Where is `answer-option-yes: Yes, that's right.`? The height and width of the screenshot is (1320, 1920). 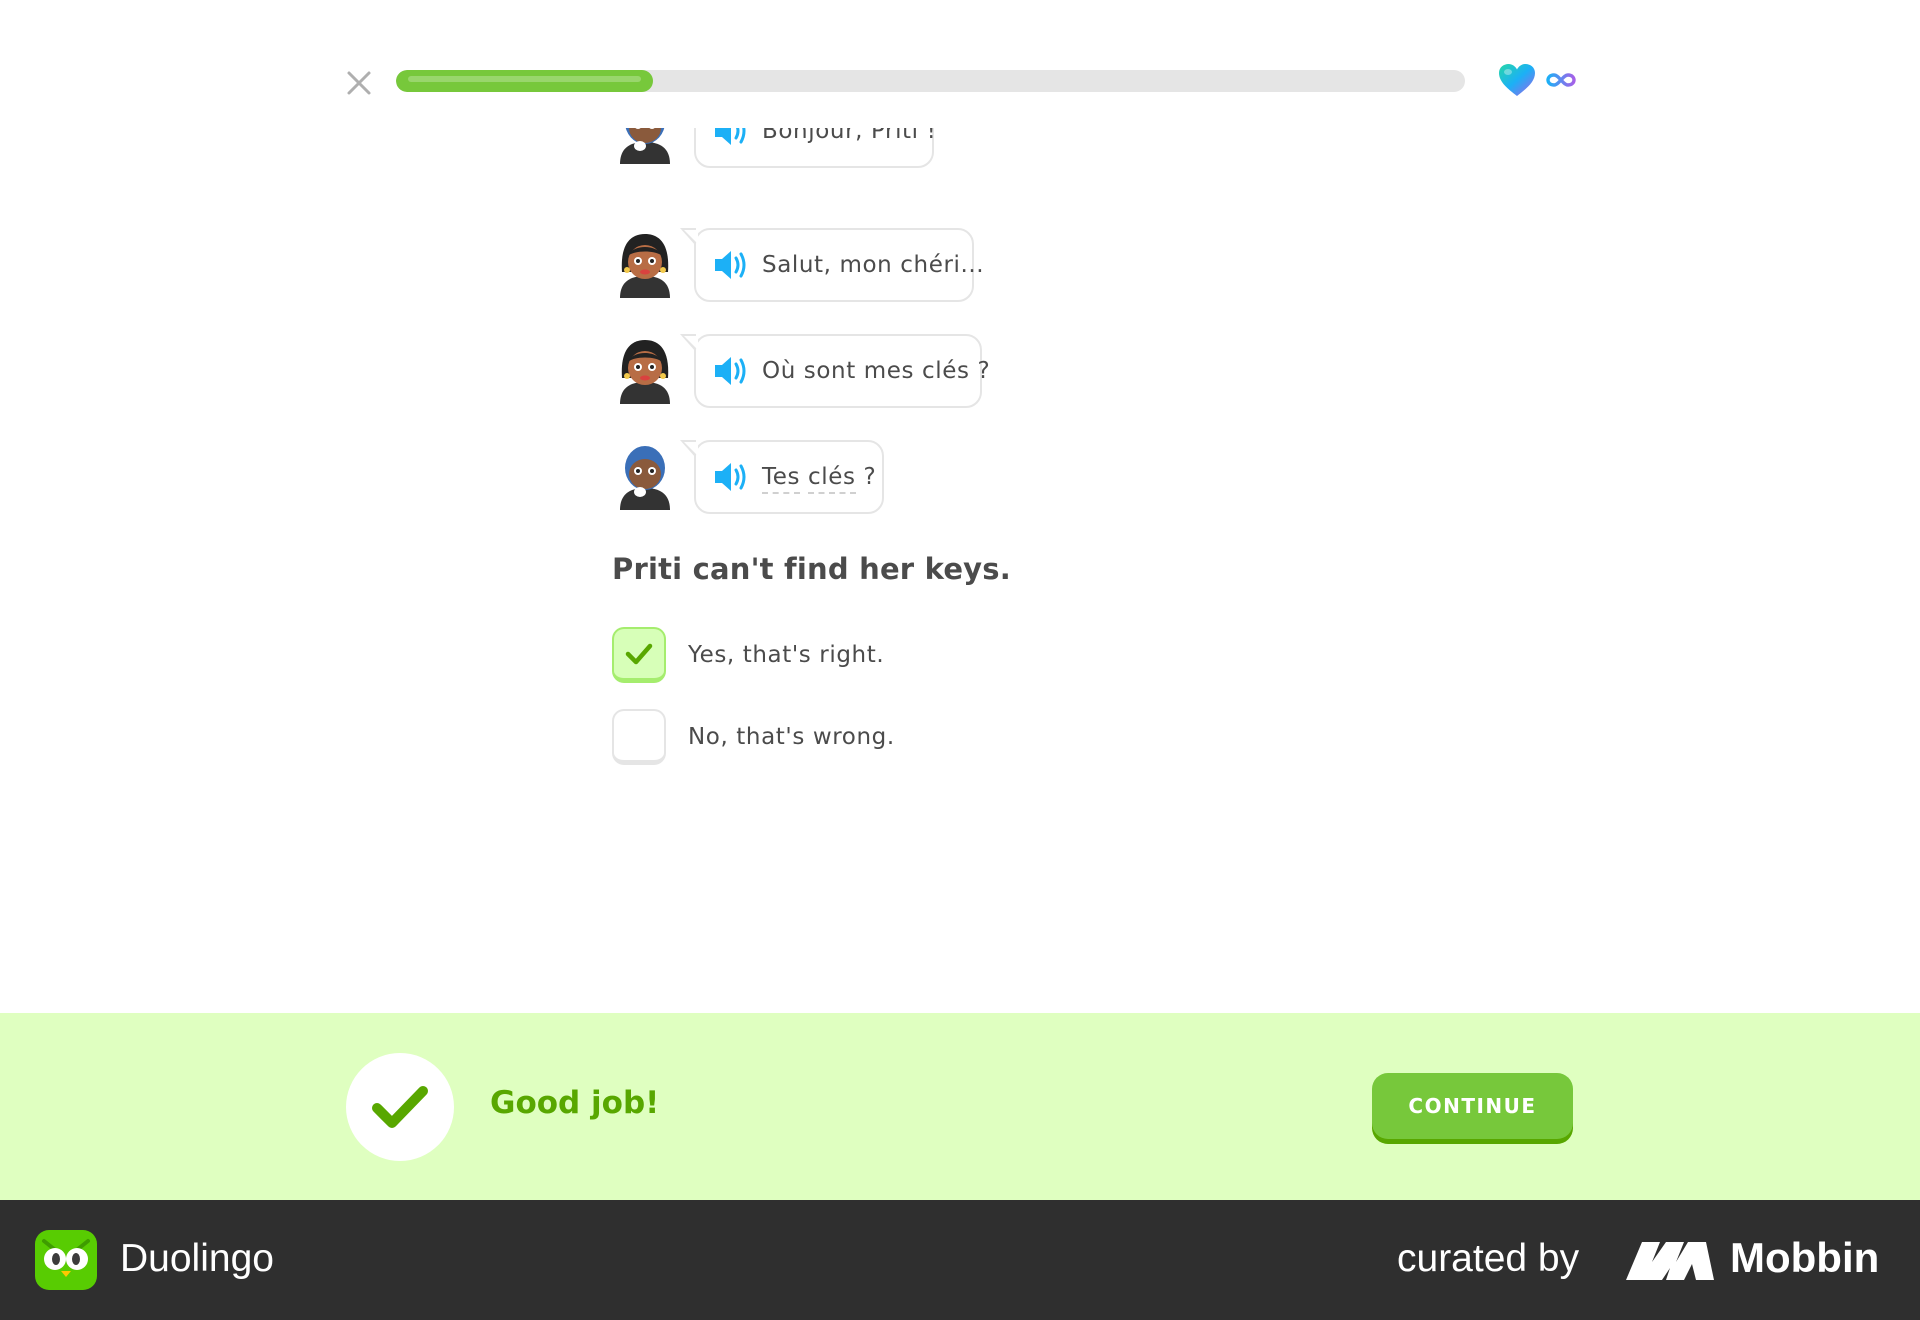 answer-option-yes: Yes, that's right. is located at coordinates (748, 655).